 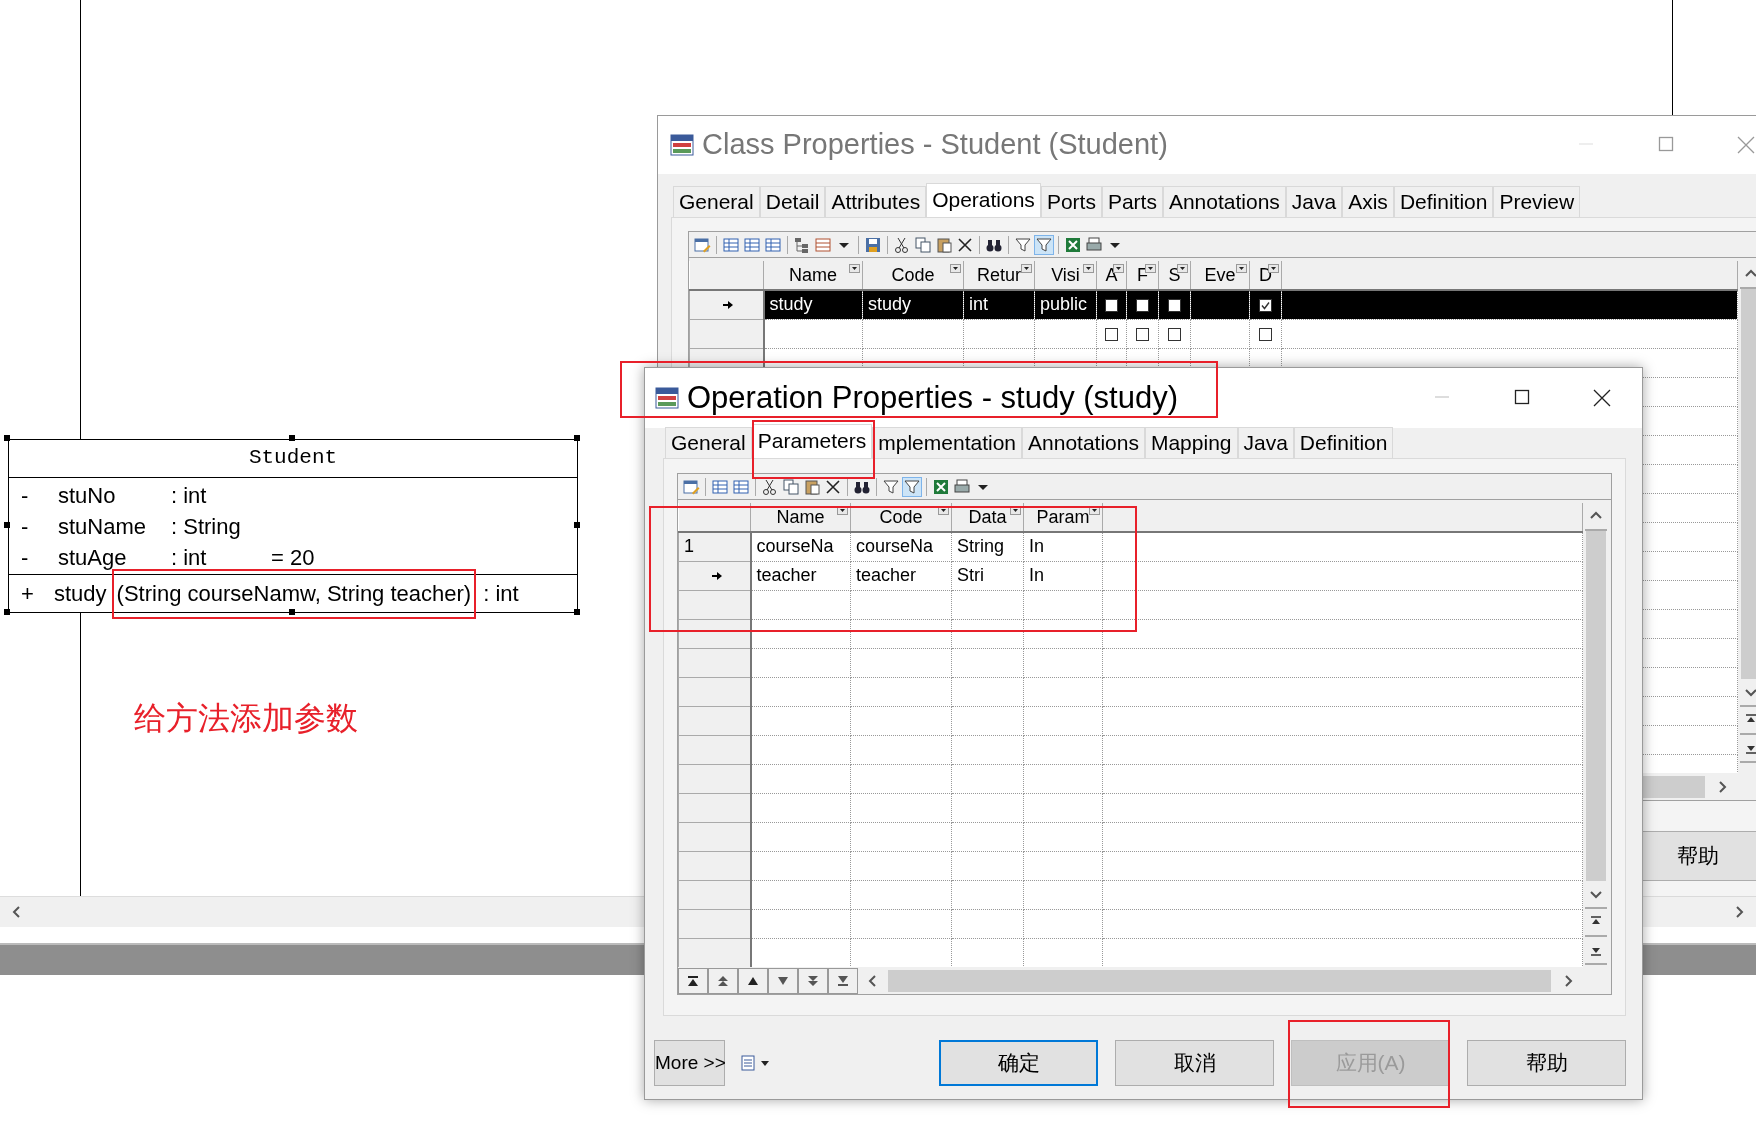 What do you see at coordinates (1111, 275) in the screenshot?
I see `column-header: A` at bounding box center [1111, 275].